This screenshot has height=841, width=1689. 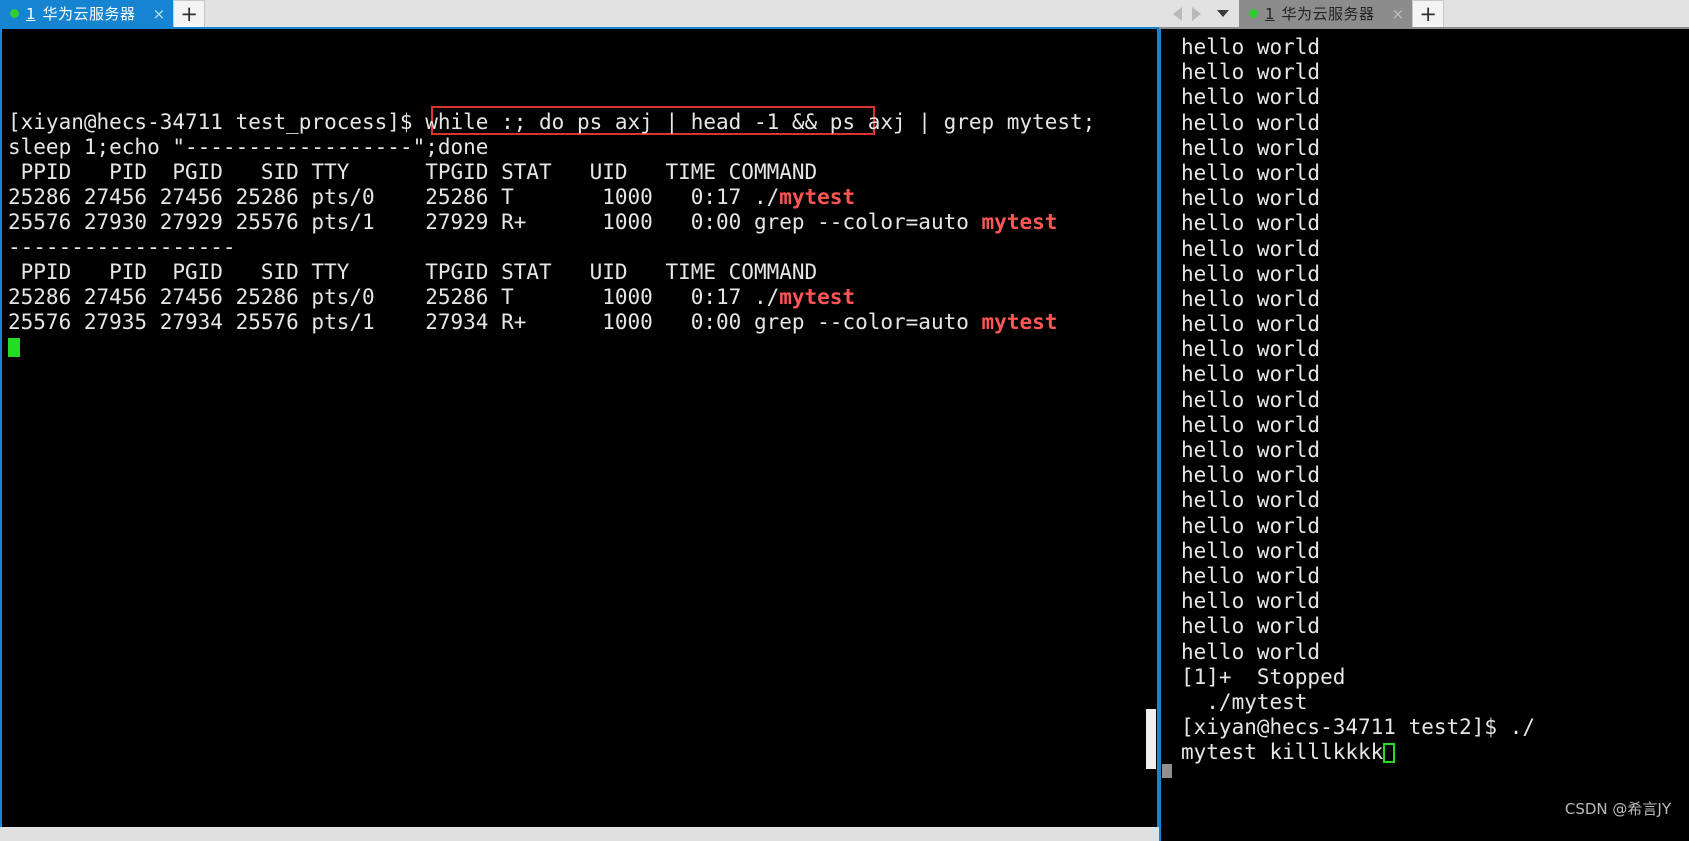 What do you see at coordinates (1167, 771) in the screenshot?
I see `right-scrollbar-button` at bounding box center [1167, 771].